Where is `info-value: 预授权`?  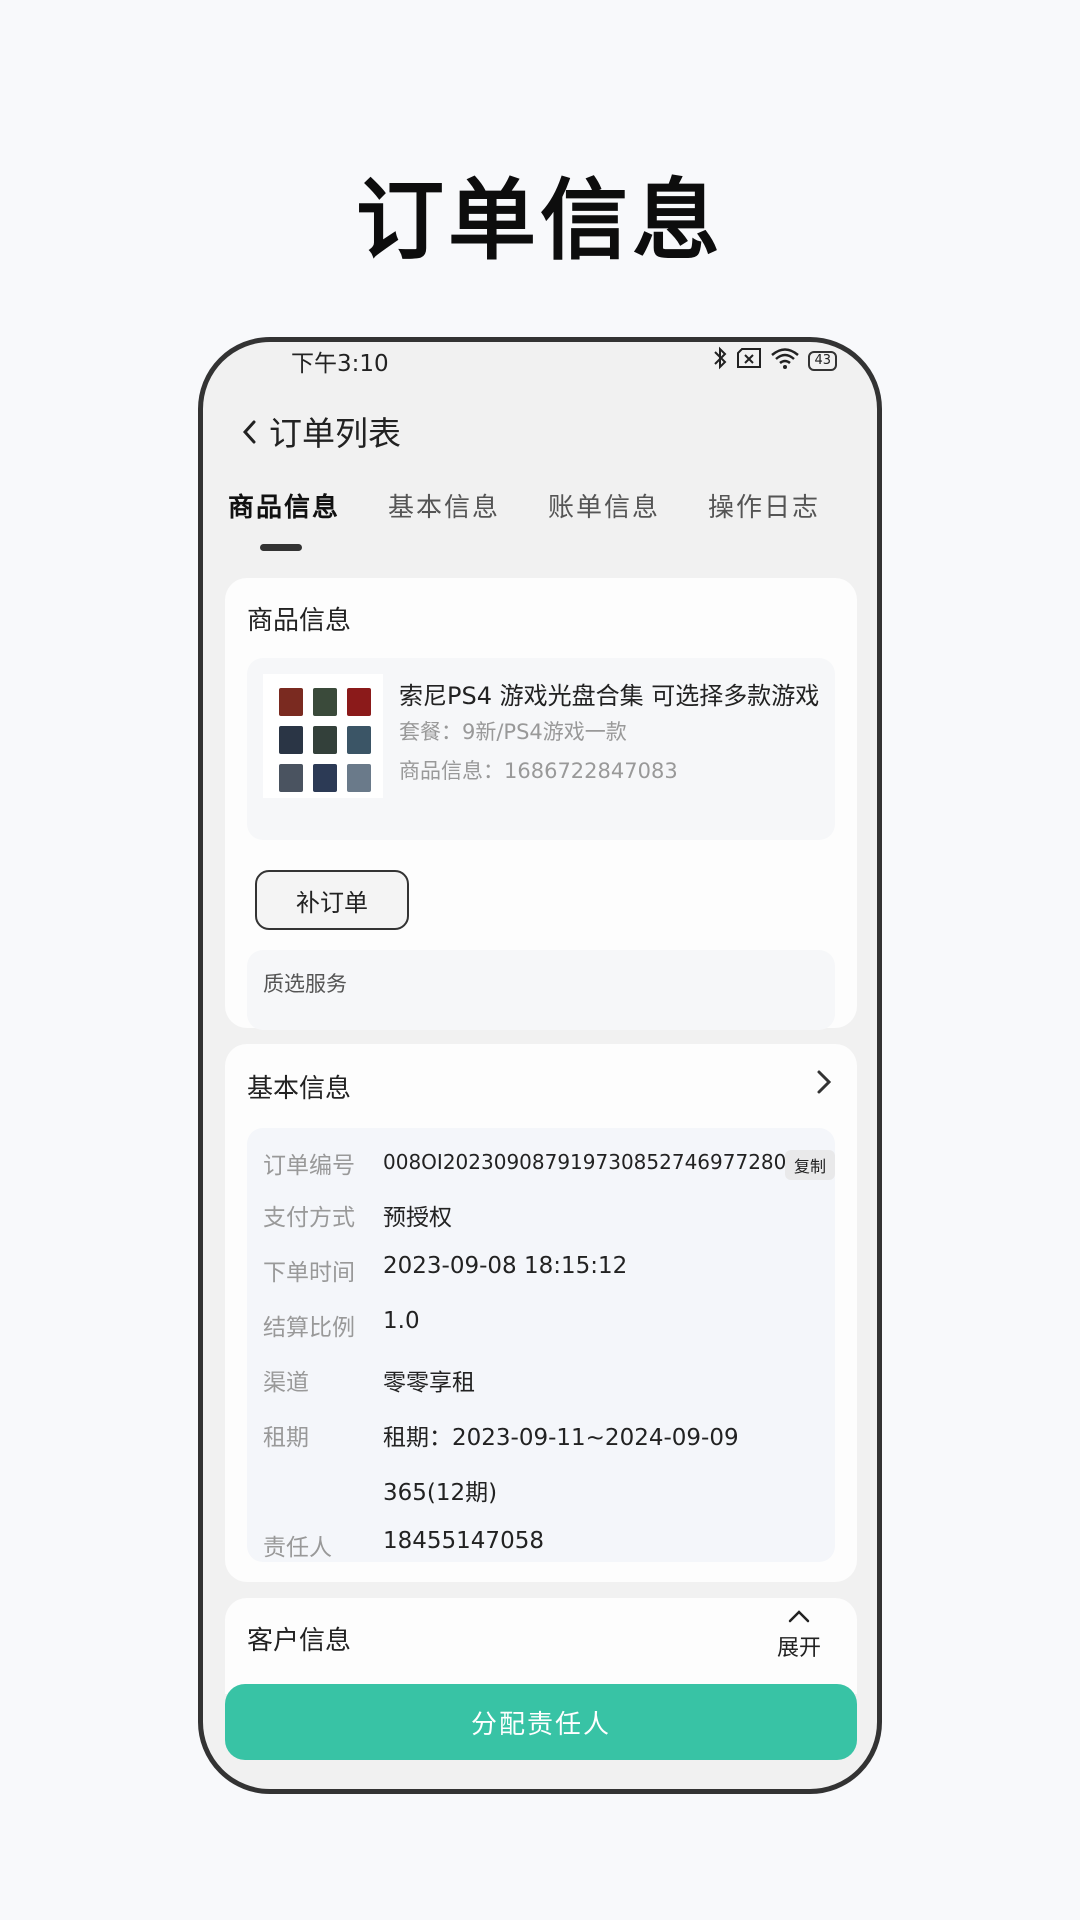
info-value: 预授权 is located at coordinates (417, 1218).